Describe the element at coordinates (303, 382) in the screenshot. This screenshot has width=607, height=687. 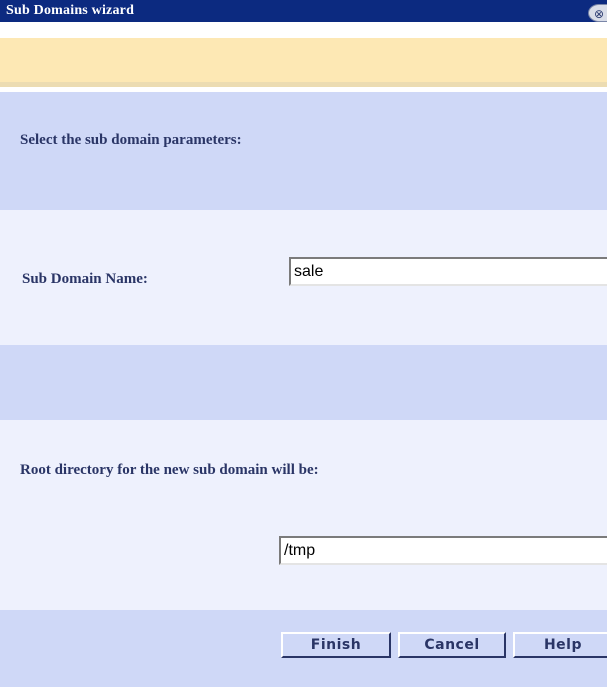
I see `spacer-section` at that location.